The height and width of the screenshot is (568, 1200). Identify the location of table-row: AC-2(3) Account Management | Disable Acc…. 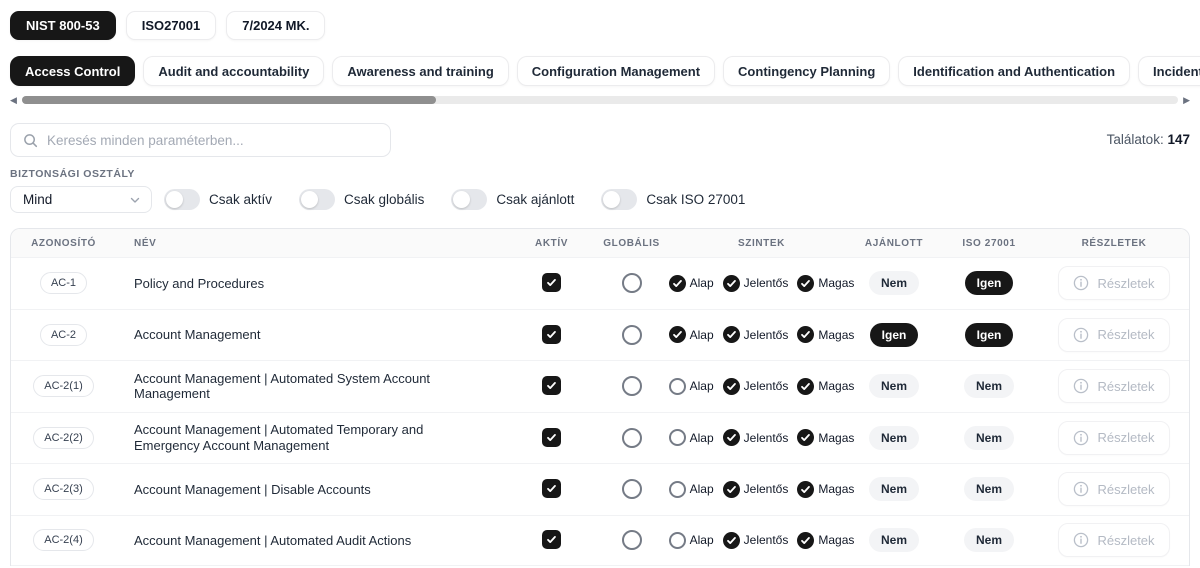
(600, 489).